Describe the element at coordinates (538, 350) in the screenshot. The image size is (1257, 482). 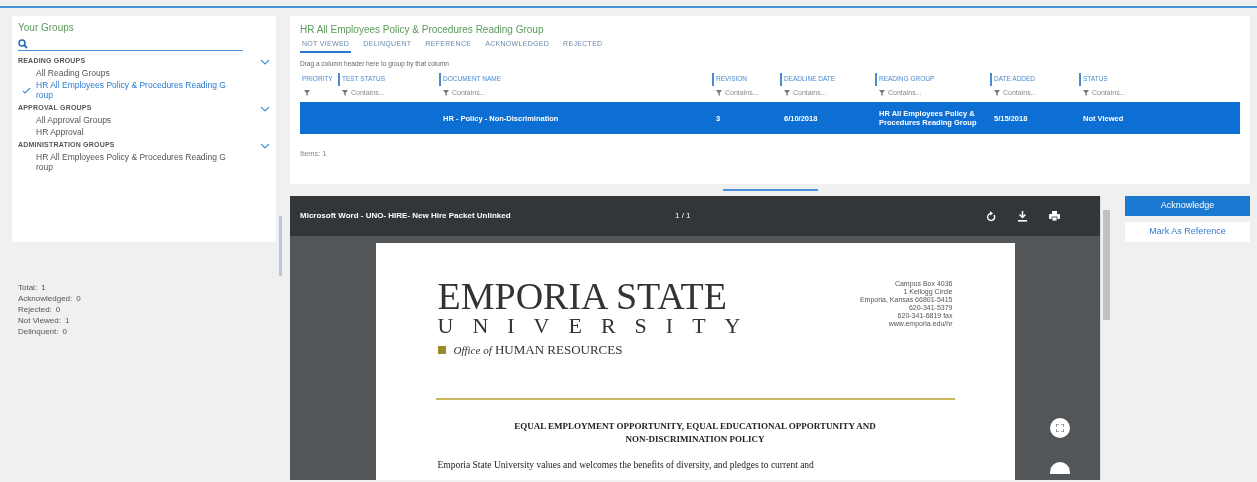
I see `office-name: Office of HUMAN RESOURCES` at that location.